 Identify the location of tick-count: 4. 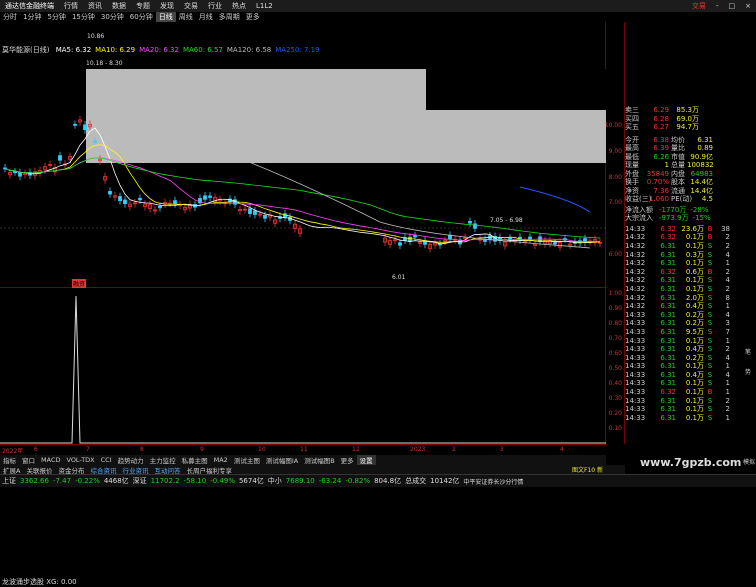
(727, 357).